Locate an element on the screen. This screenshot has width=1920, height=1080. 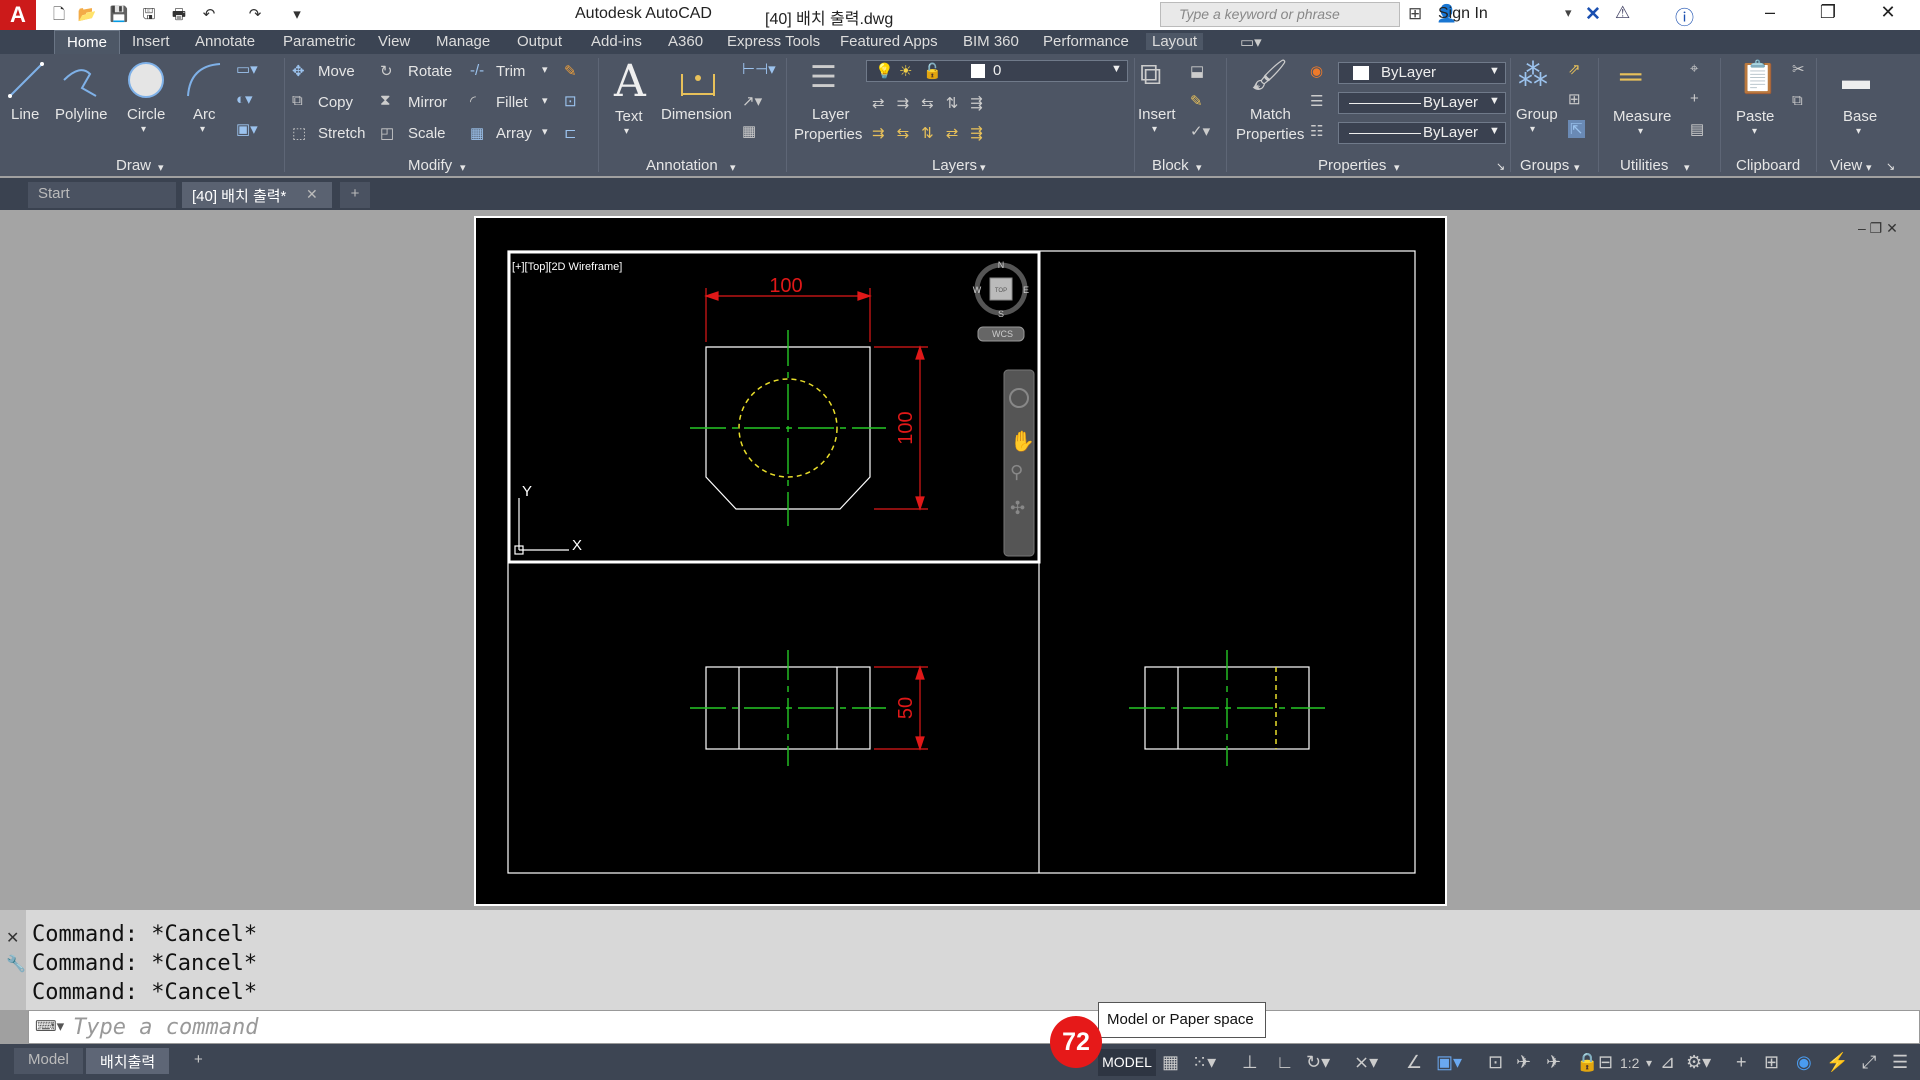
edit-block-icon: ✎ is located at coordinates (1196, 101).